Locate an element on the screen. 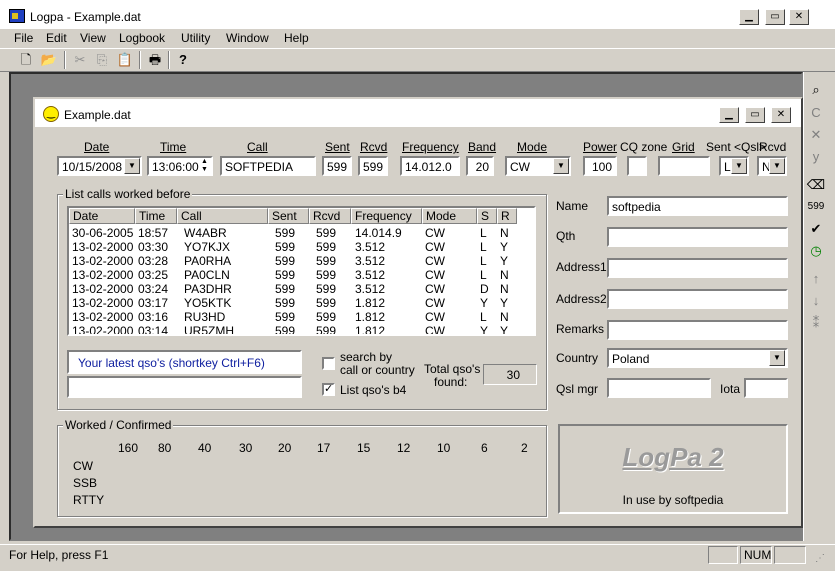 This screenshot has height=571, width=835. latest-qsos-field is located at coordinates (184, 387).